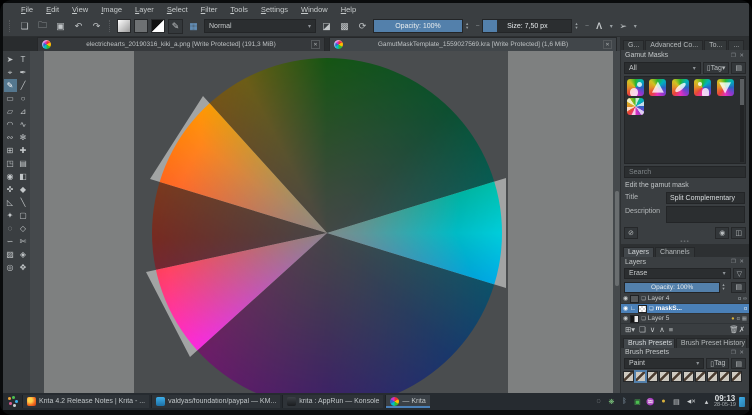 This screenshot has width=752, height=415. I want to click on opacity-slider: Opacity: 100%, so click(418, 26).